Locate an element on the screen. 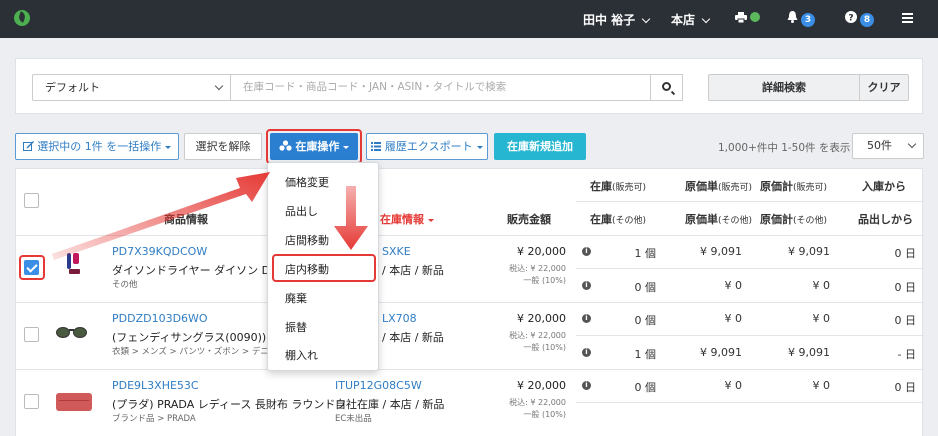  total-cost-other: ¥ 0 is located at coordinates (821, 285).